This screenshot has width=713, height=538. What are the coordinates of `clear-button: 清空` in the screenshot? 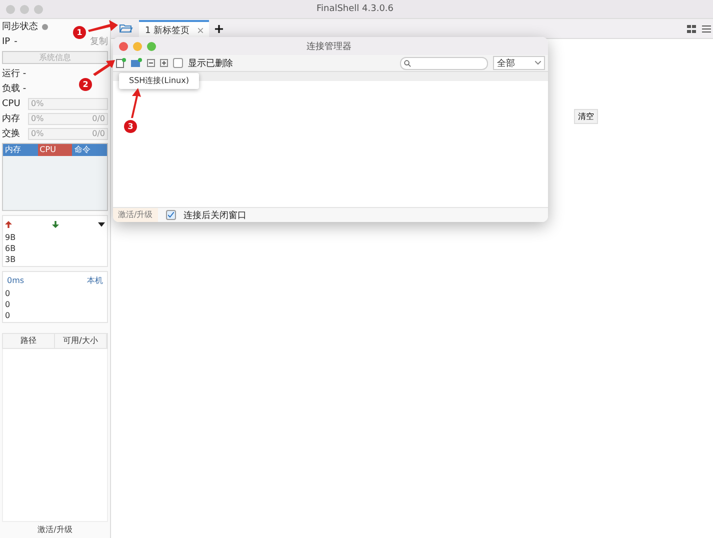 It's located at (586, 116).